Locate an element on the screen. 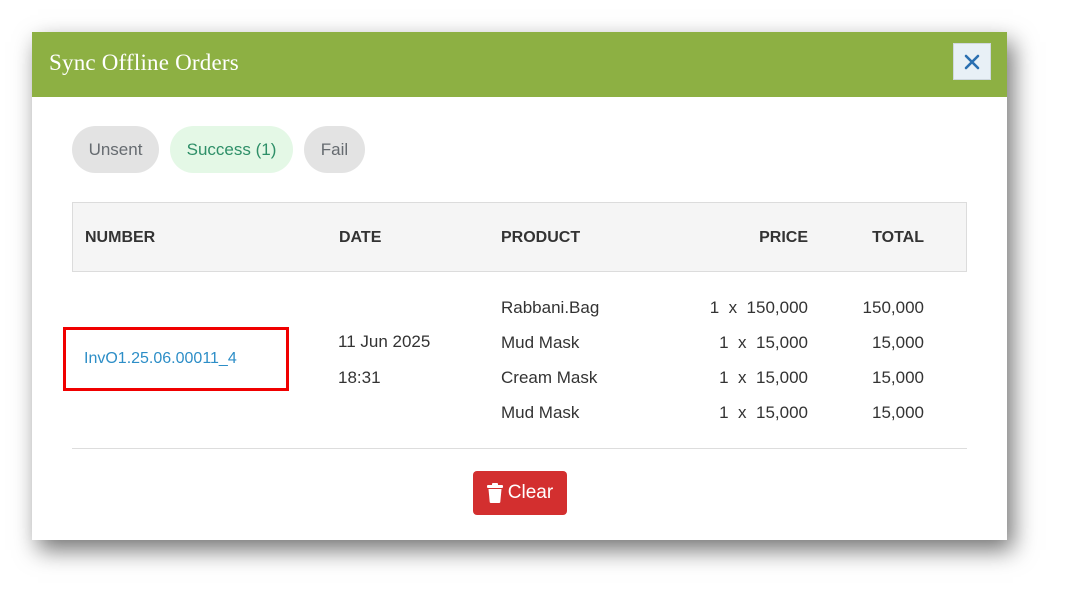 This screenshot has height=605, width=1072. highlight-annotation is located at coordinates (176, 359).